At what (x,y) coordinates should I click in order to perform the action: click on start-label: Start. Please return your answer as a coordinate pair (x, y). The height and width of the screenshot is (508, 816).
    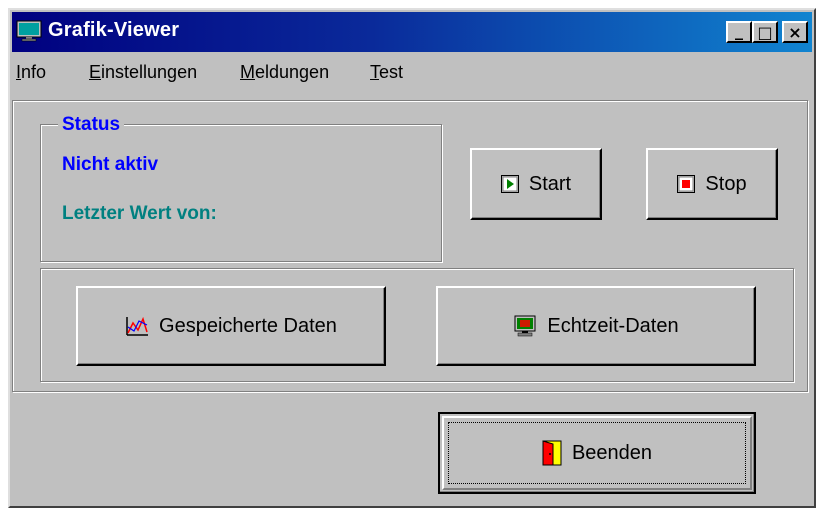
    Looking at the image, I should click on (550, 183).